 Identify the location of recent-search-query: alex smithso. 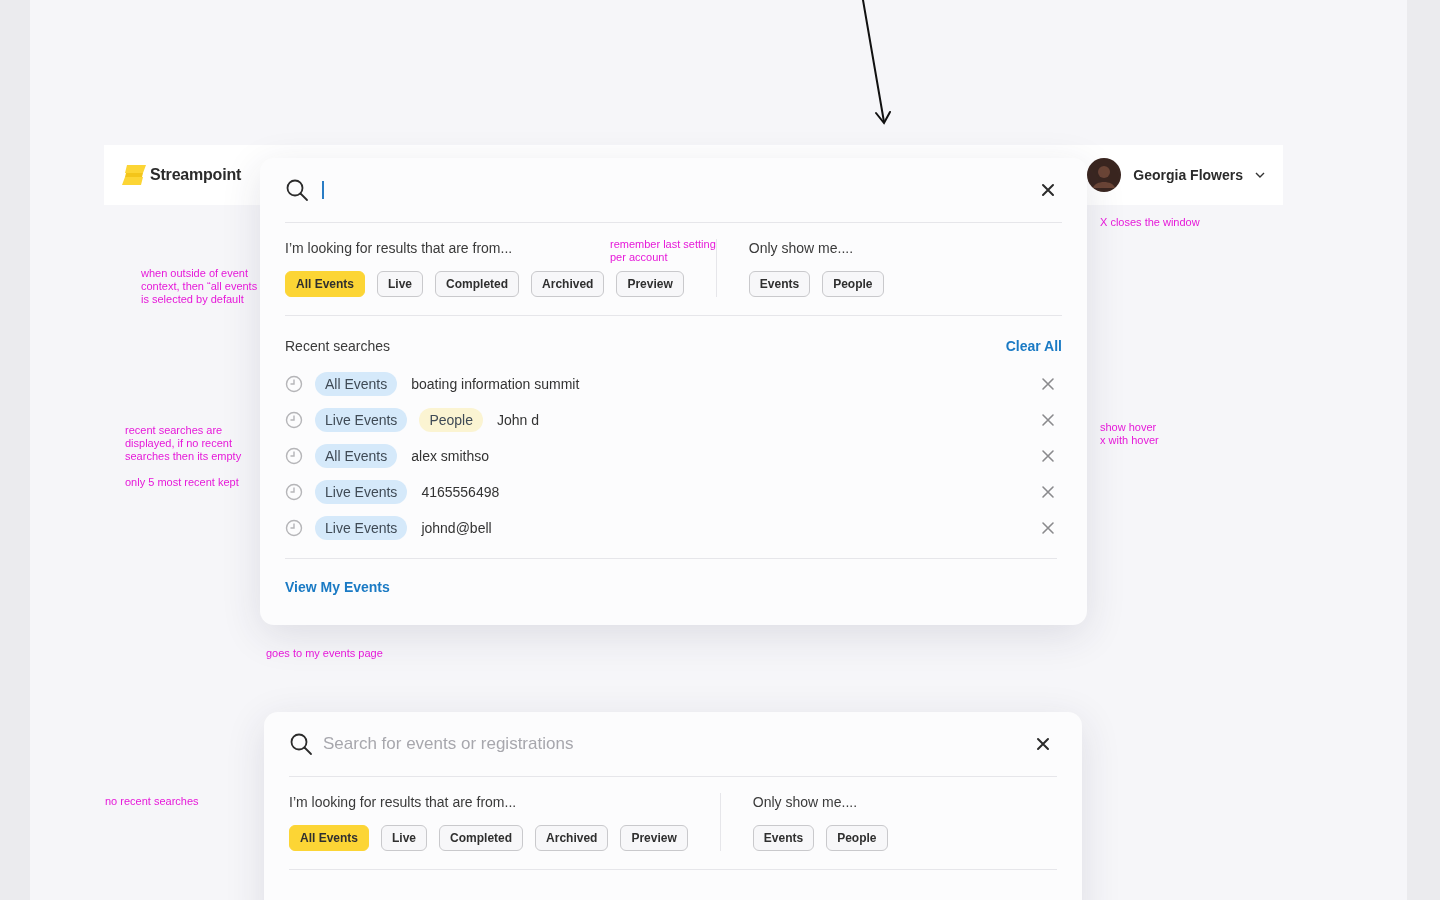
(719, 456).